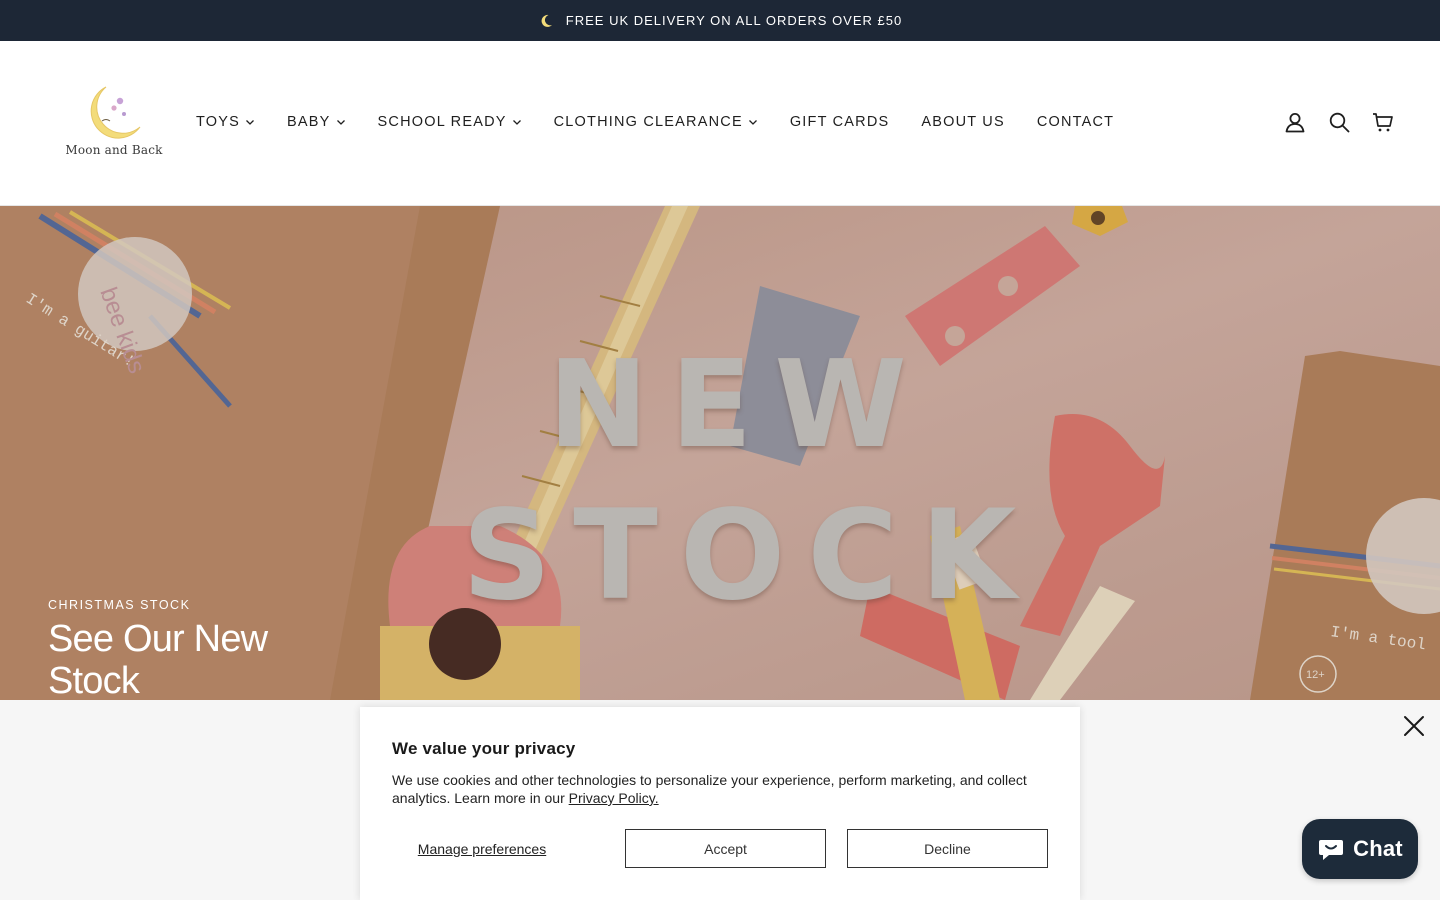  What do you see at coordinates (1378, 848) in the screenshot?
I see `chat-label: Chat` at bounding box center [1378, 848].